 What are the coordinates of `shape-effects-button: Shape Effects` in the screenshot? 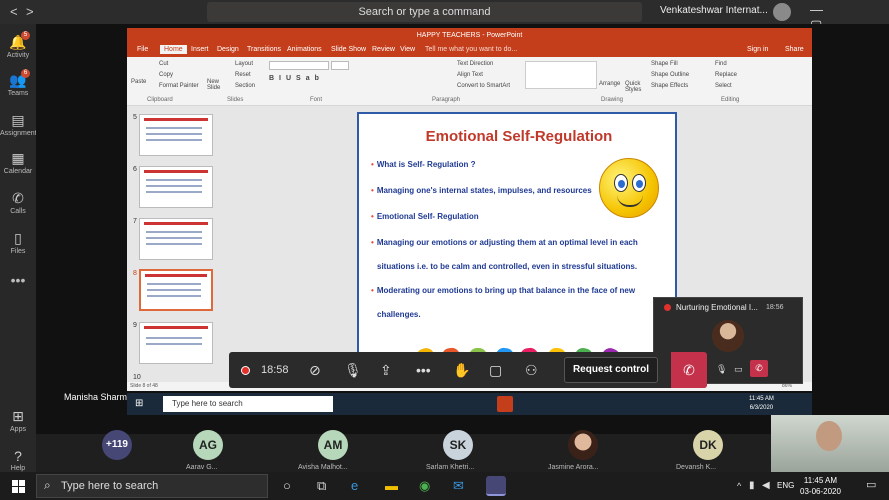 It's located at (669, 86).